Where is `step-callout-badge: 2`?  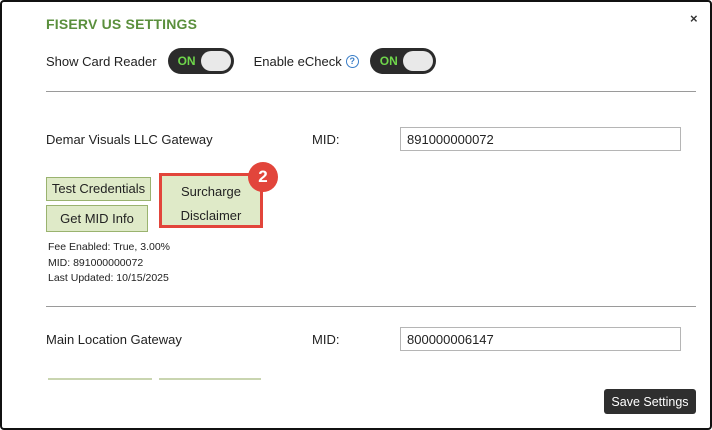 step-callout-badge: 2 is located at coordinates (263, 177).